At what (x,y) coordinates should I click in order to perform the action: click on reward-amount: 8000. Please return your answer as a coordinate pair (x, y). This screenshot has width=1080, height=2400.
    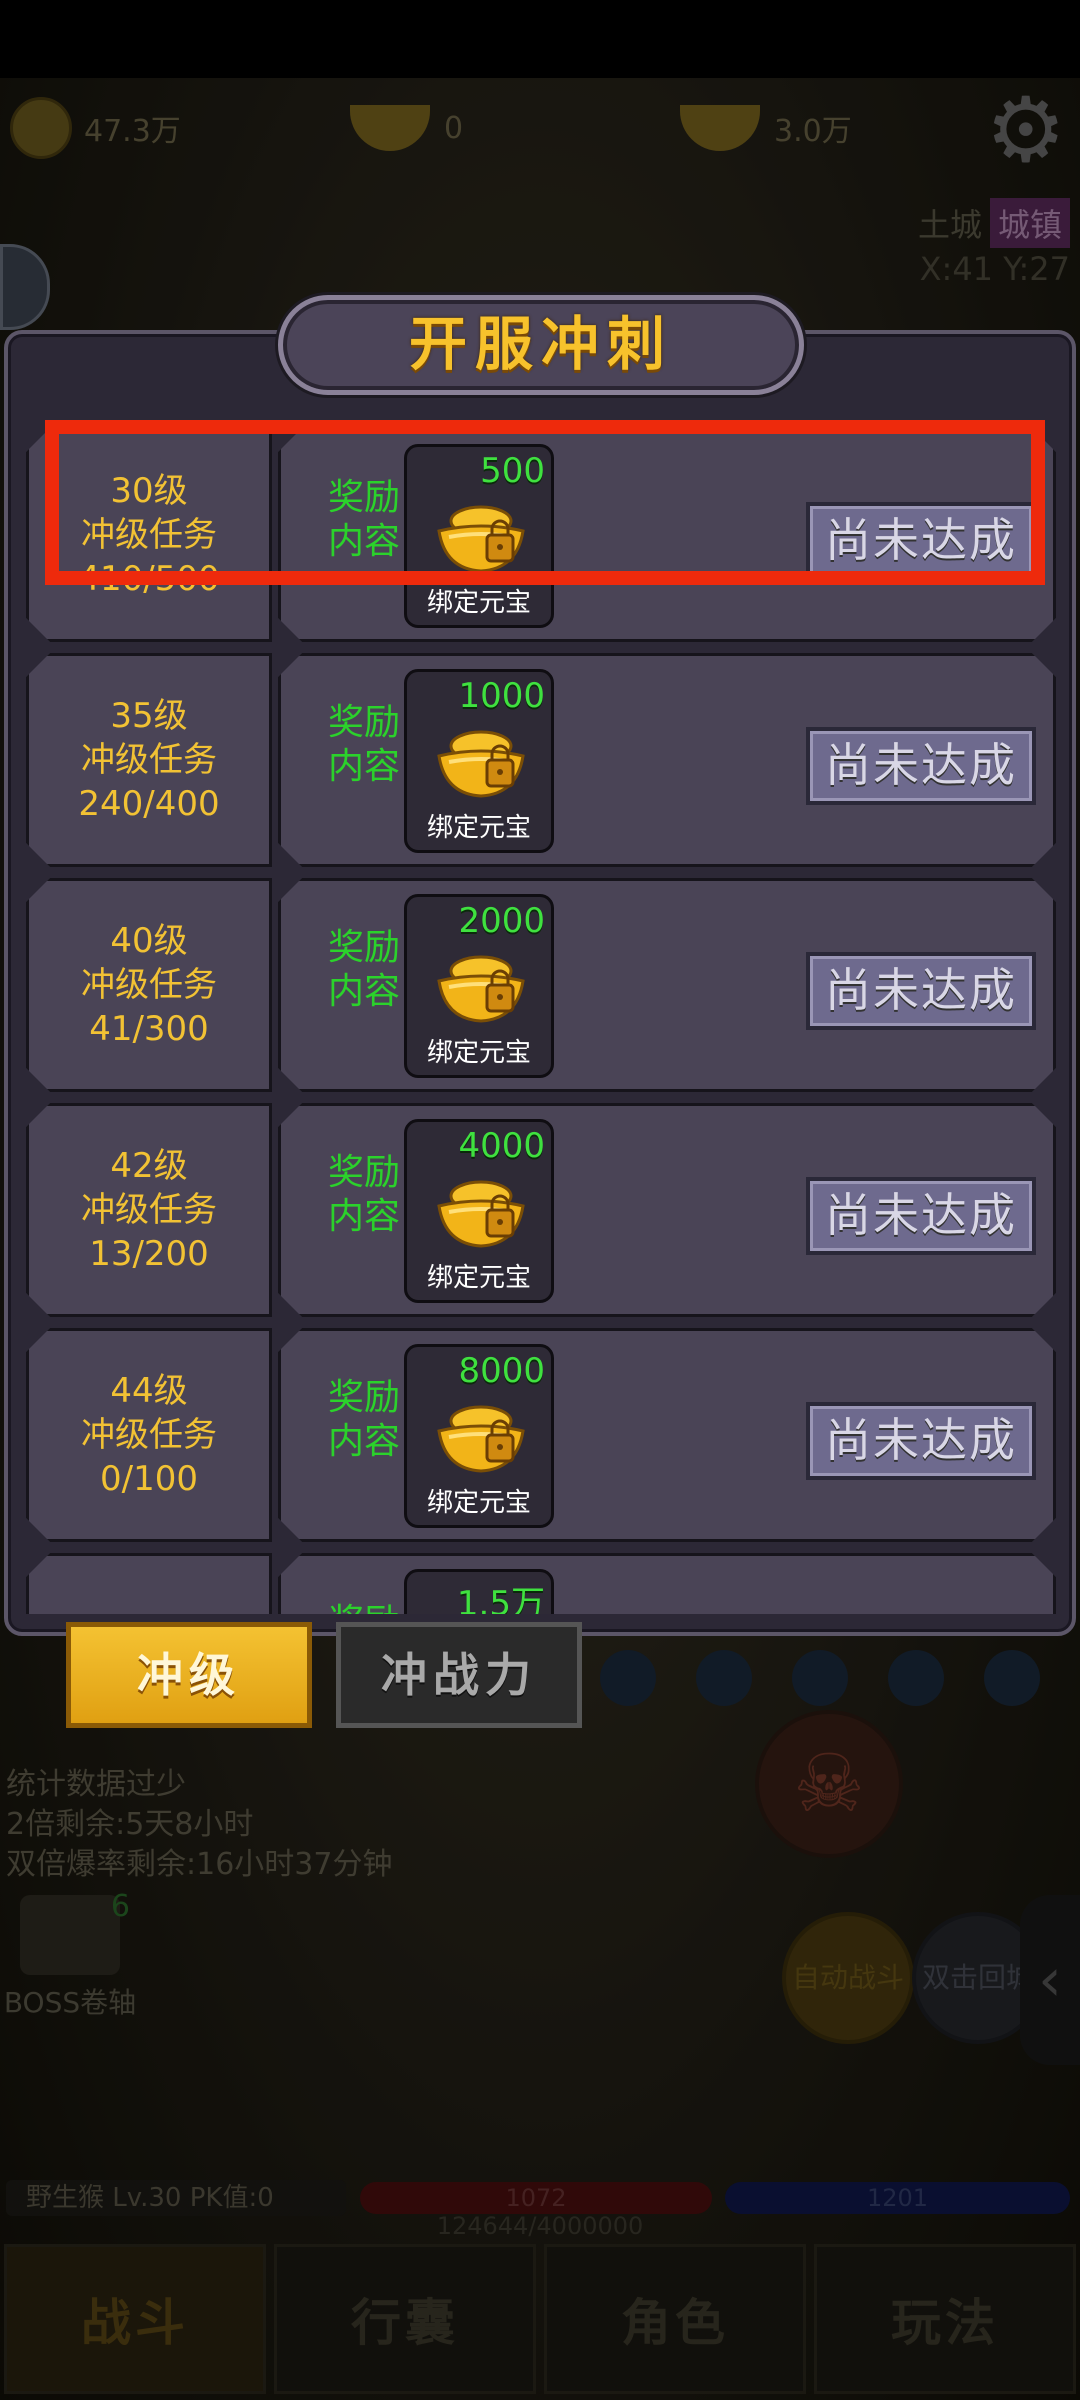
    Looking at the image, I should click on (501, 1371).